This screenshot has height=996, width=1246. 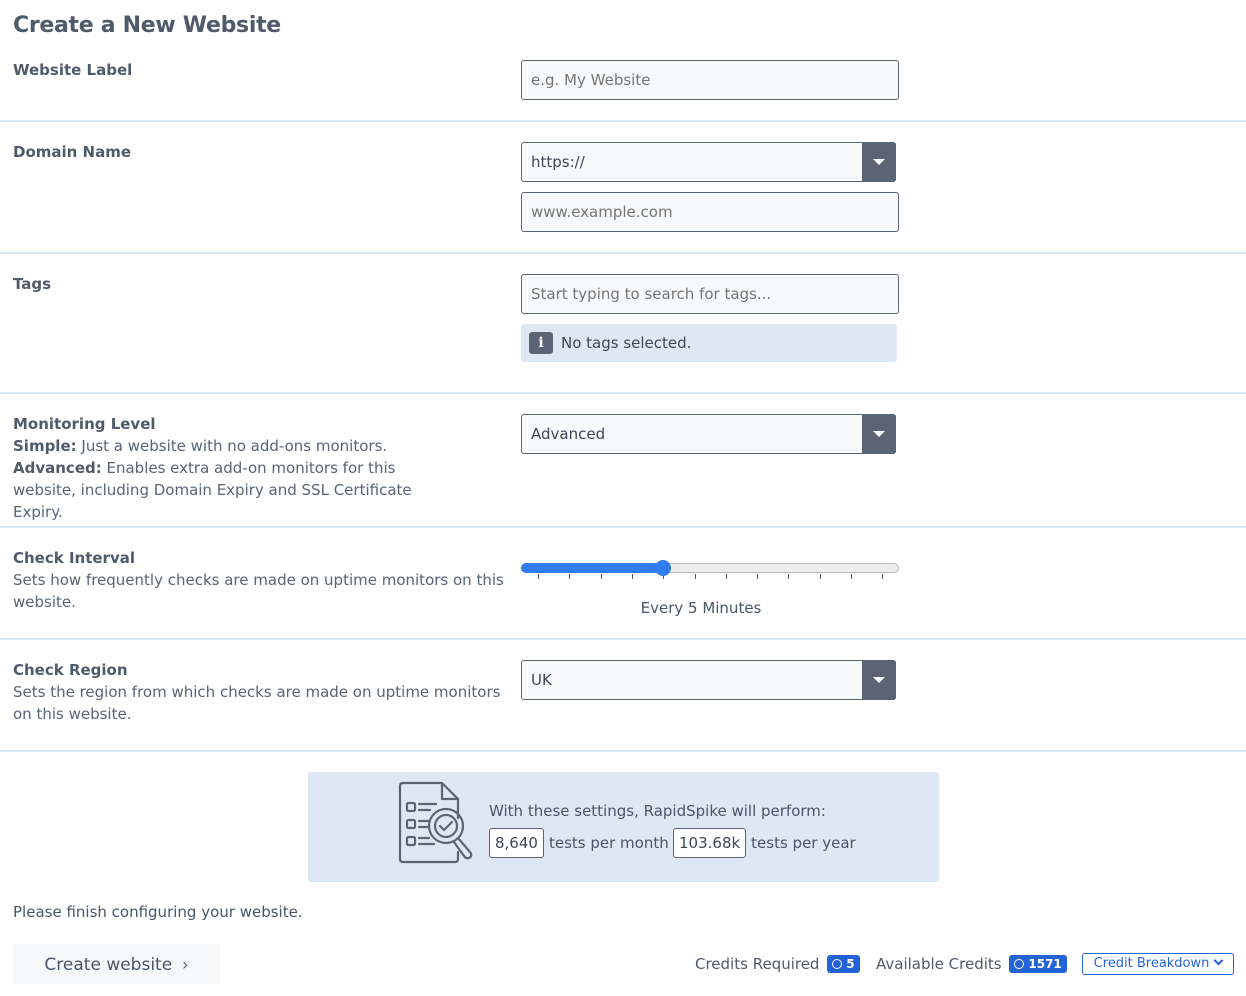 What do you see at coordinates (710, 212) in the screenshot?
I see `domain-input` at bounding box center [710, 212].